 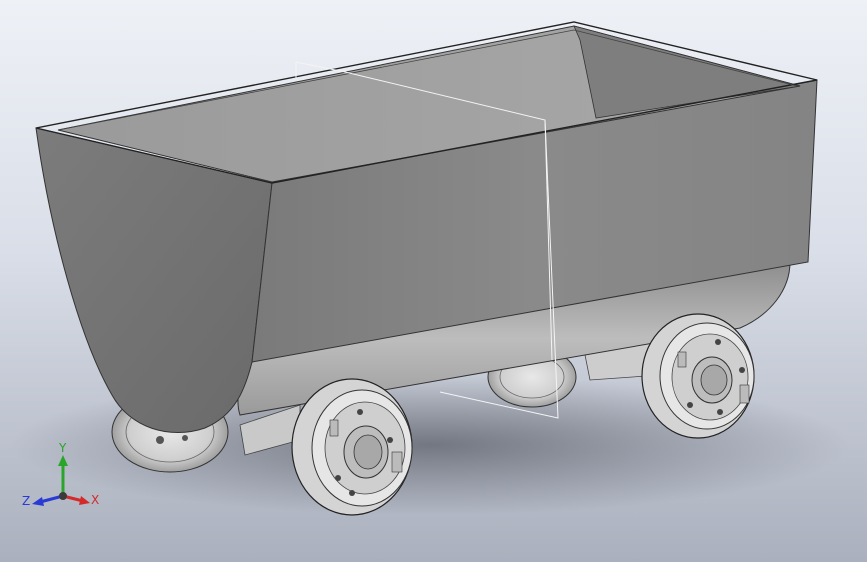 I want to click on front-left-wheel, so click(x=352, y=447).